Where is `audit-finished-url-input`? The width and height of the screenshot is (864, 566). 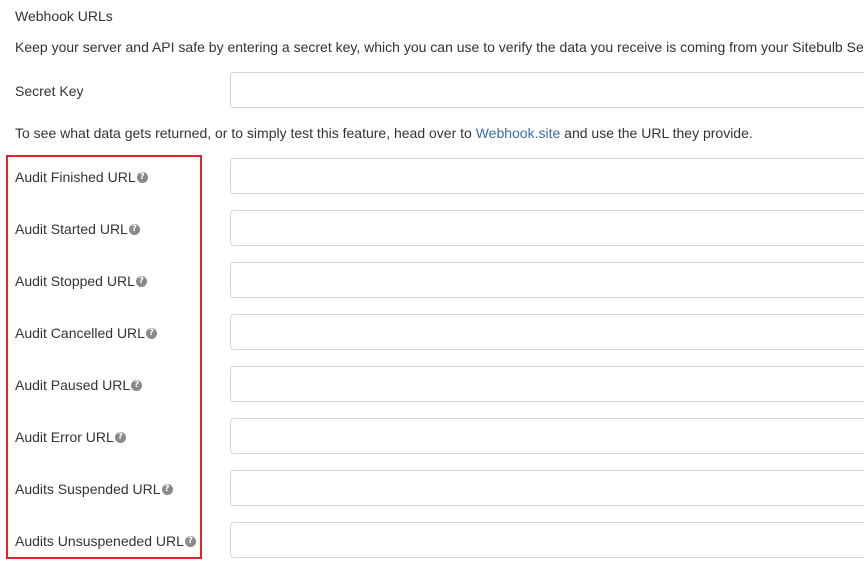 audit-finished-url-input is located at coordinates (547, 176).